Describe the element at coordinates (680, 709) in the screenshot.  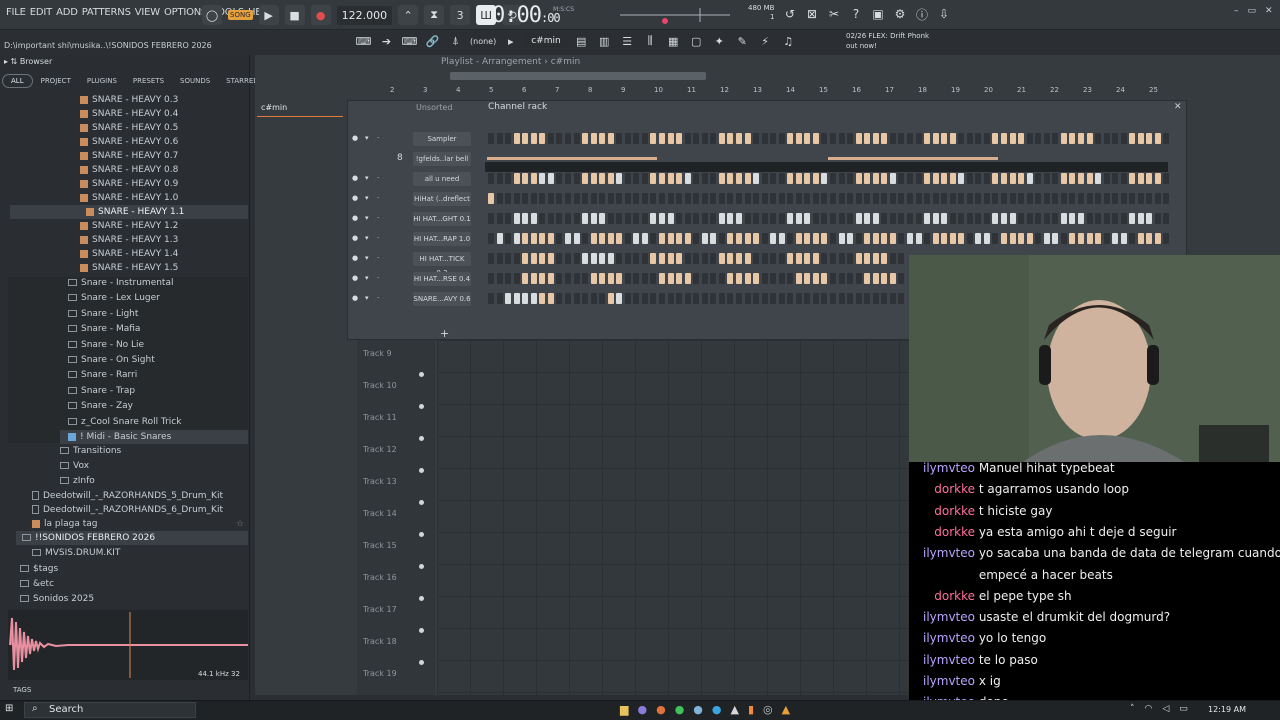
I see `spotify-icon: ●` at that location.